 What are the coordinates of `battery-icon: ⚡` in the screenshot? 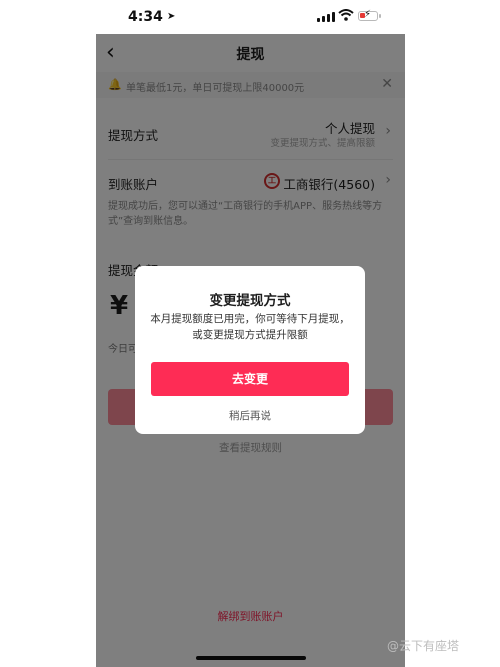 It's located at (369, 15).